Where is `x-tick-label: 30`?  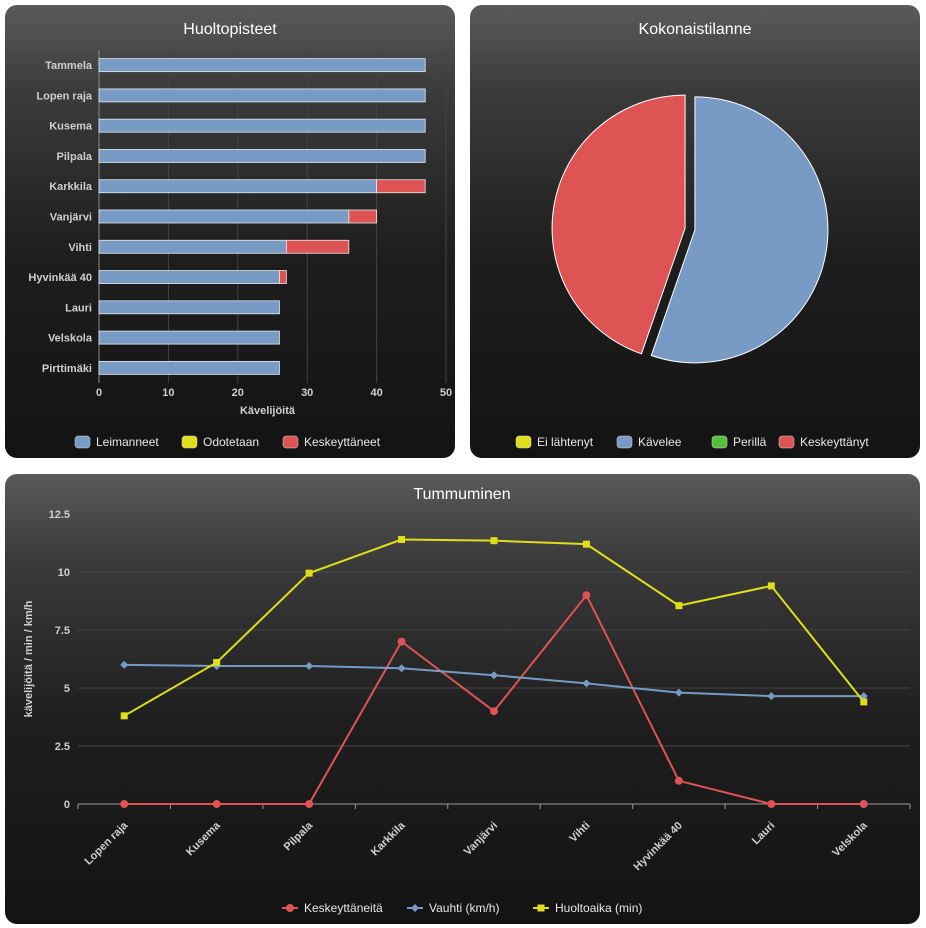 x-tick-label: 30 is located at coordinates (307, 393).